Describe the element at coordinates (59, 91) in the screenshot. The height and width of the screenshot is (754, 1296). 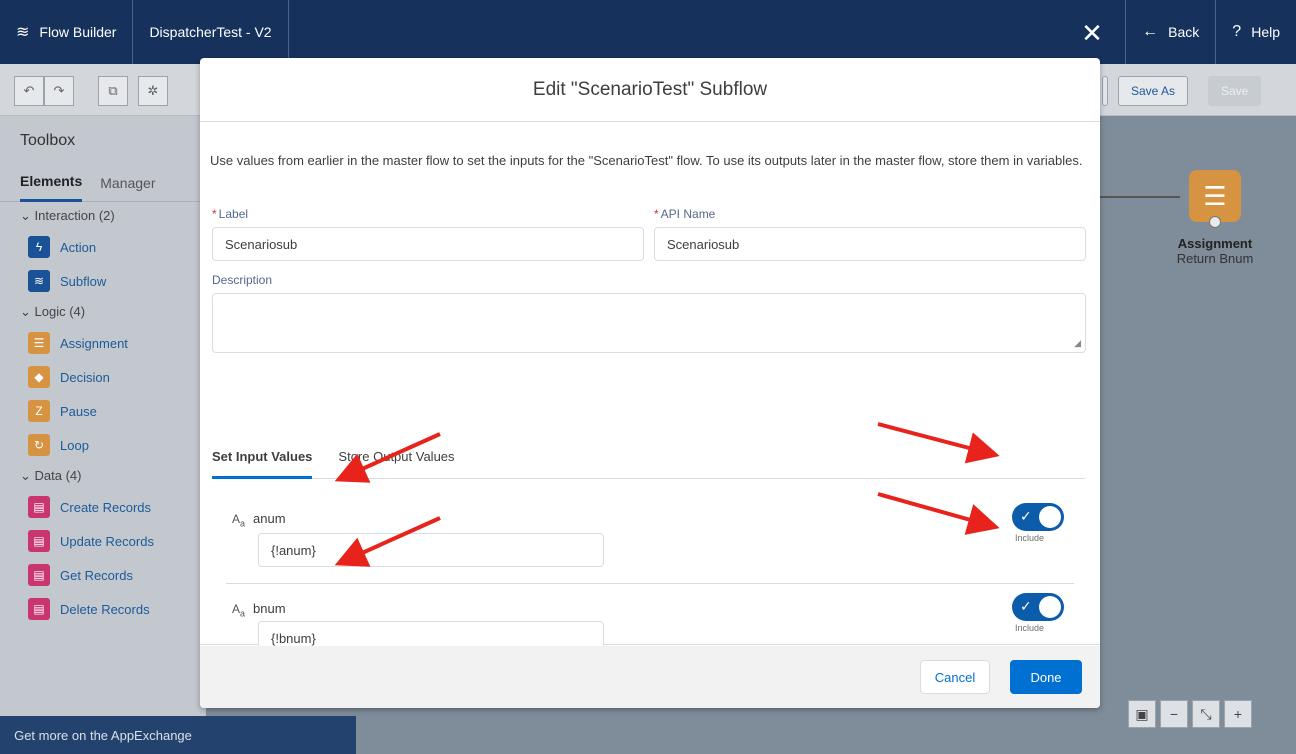
I see `redo-icon: ↷` at that location.